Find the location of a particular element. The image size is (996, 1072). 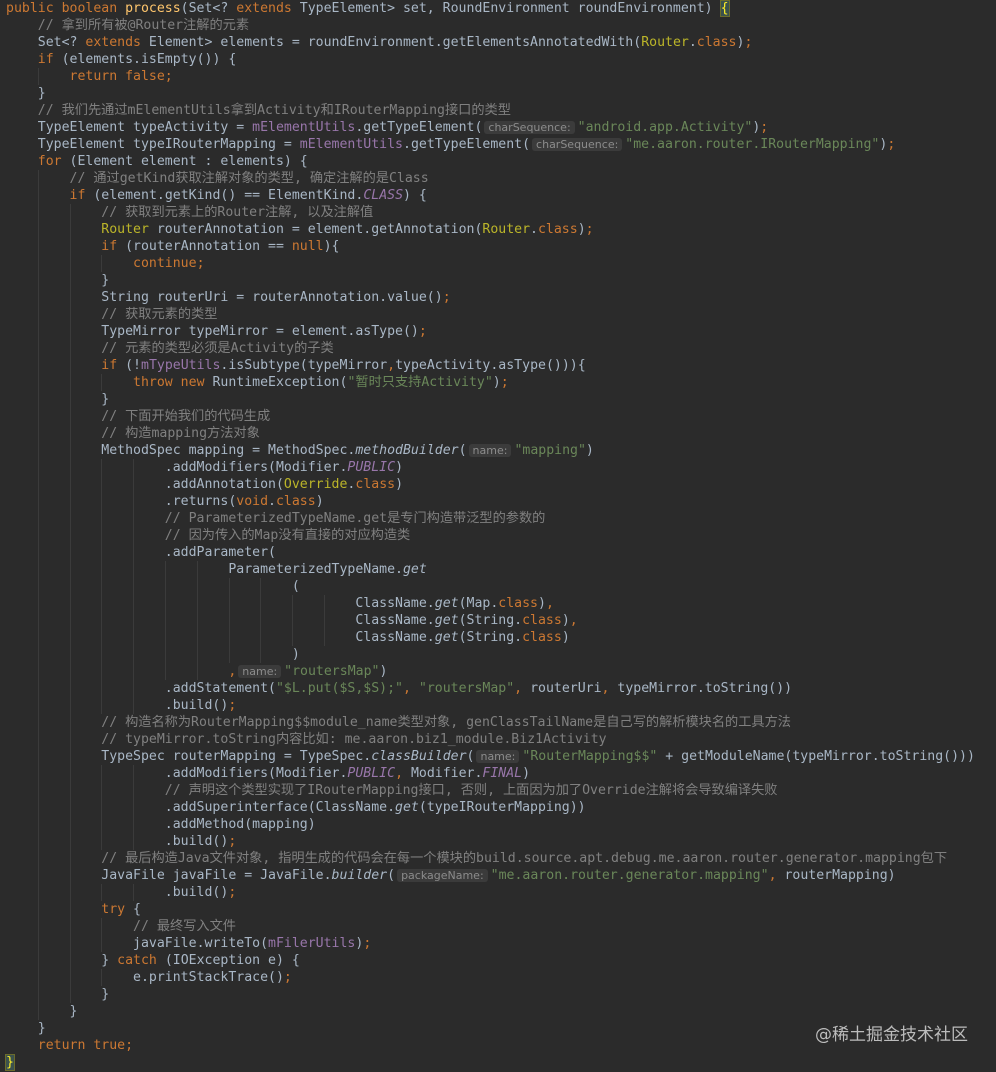

code-line: .addModifiers(Modifier.PUBLIC) is located at coordinates (501, 467).